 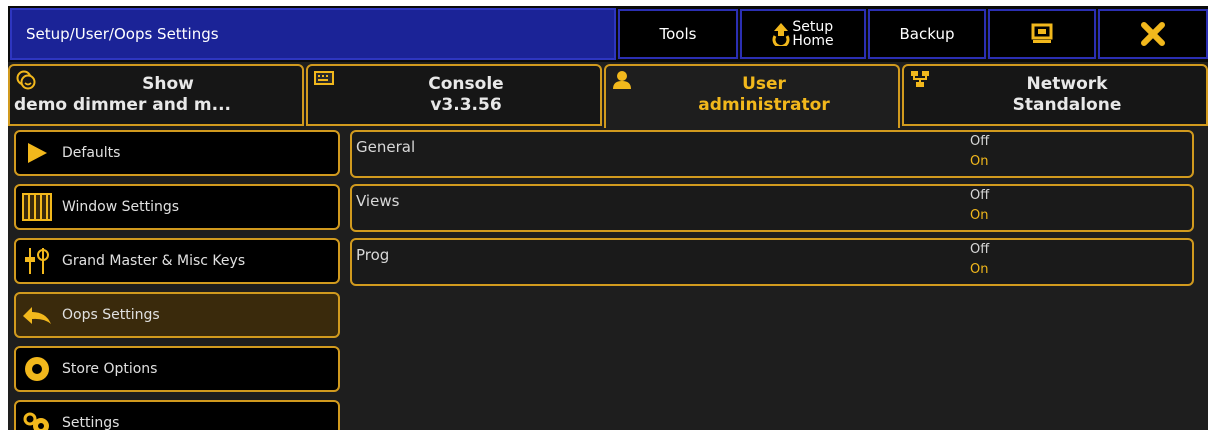 I want to click on tools-label: Tools, so click(x=678, y=34).